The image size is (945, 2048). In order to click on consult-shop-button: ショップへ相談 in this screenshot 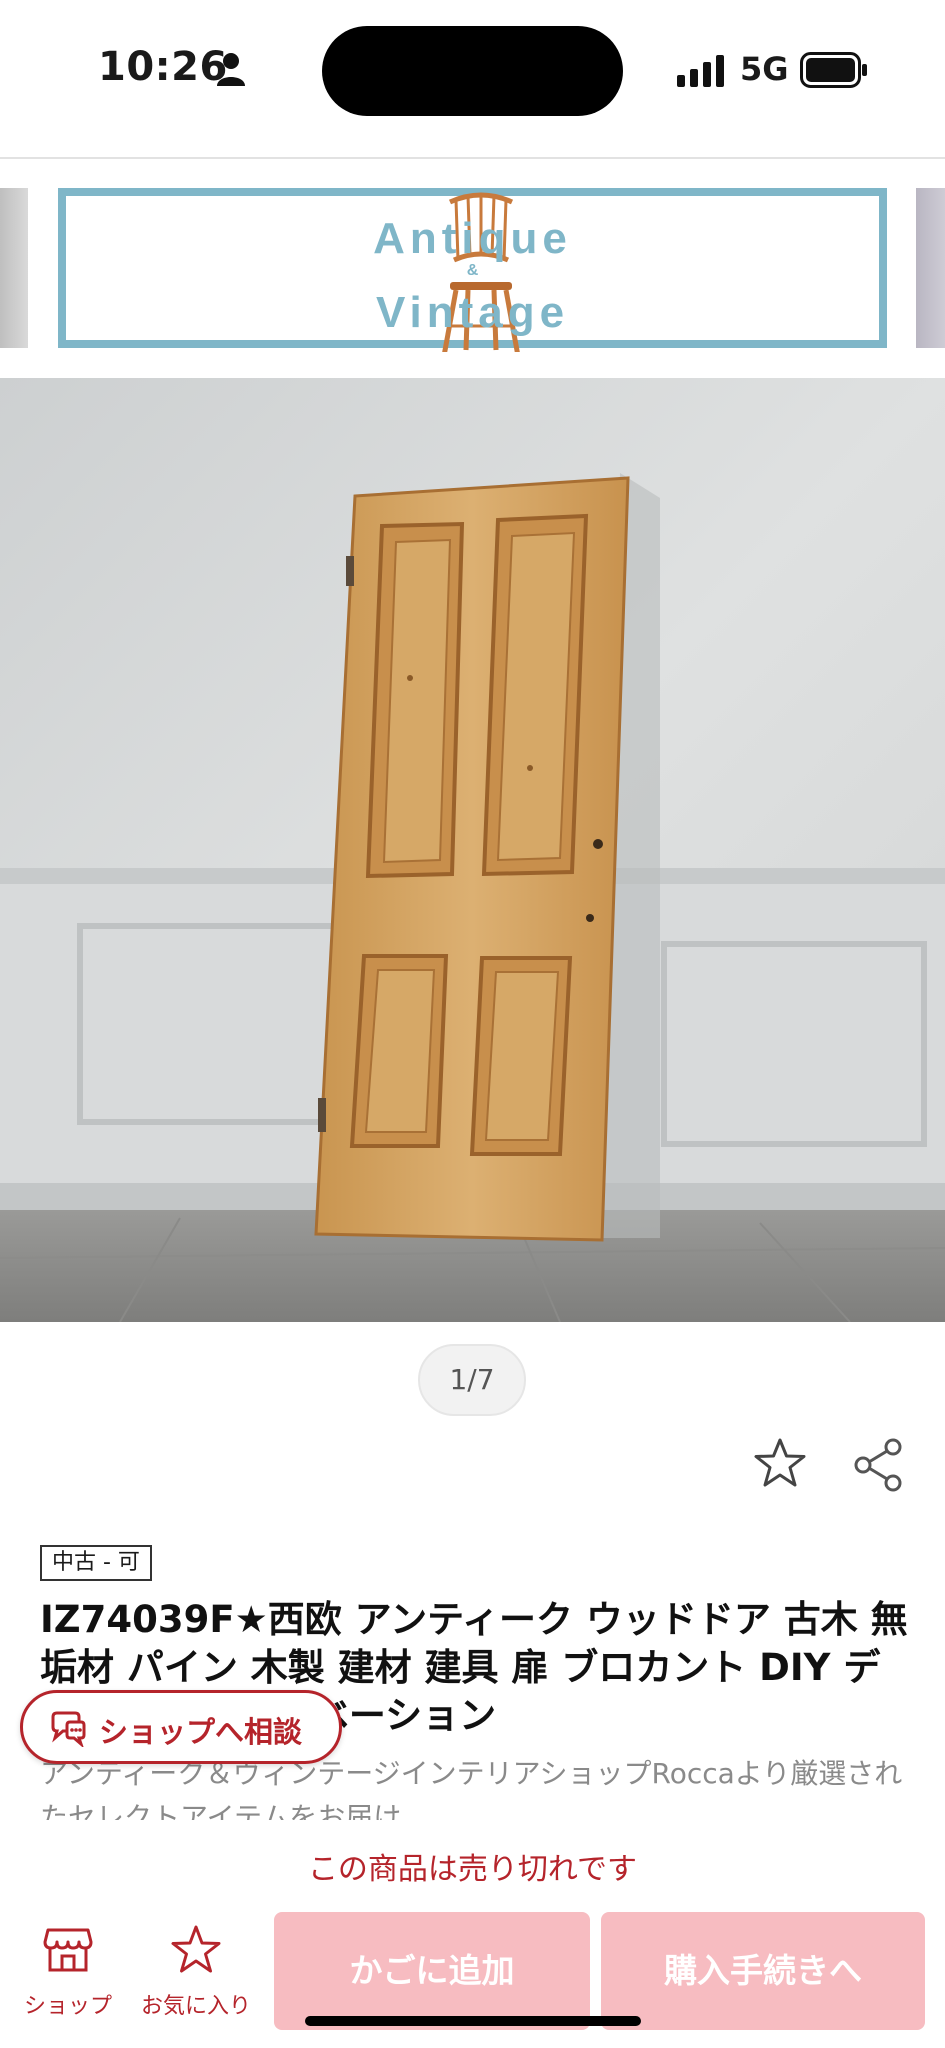, I will do `click(181, 1727)`.